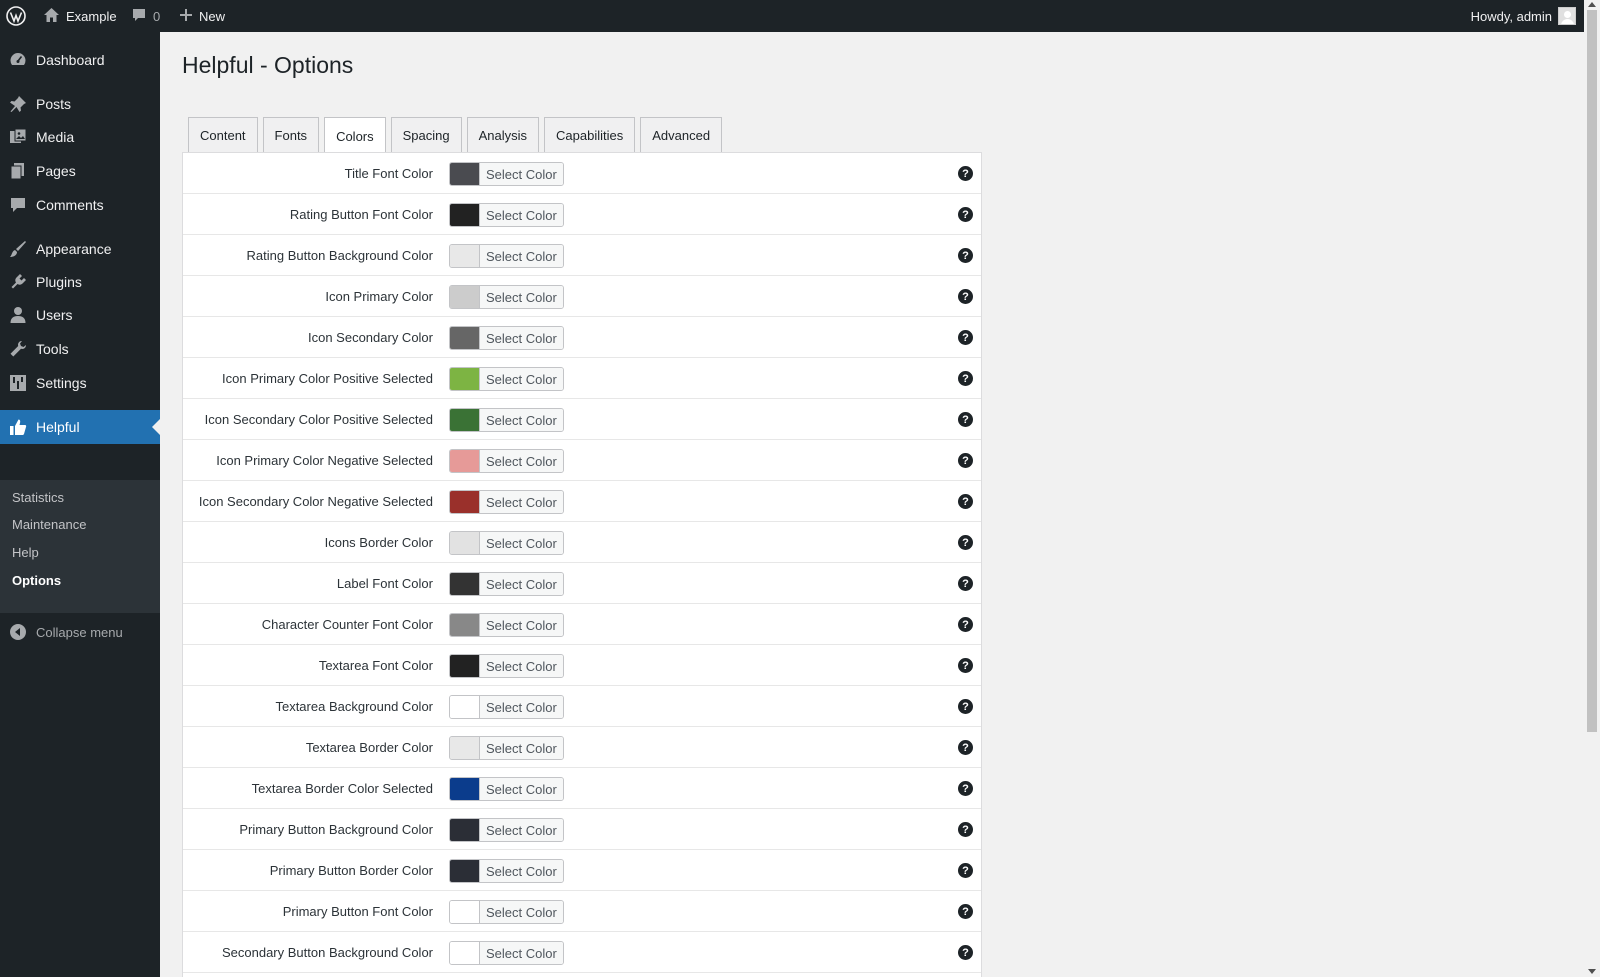 This screenshot has height=977, width=1600. What do you see at coordinates (145, 16) in the screenshot?
I see `comments-link: 0` at bounding box center [145, 16].